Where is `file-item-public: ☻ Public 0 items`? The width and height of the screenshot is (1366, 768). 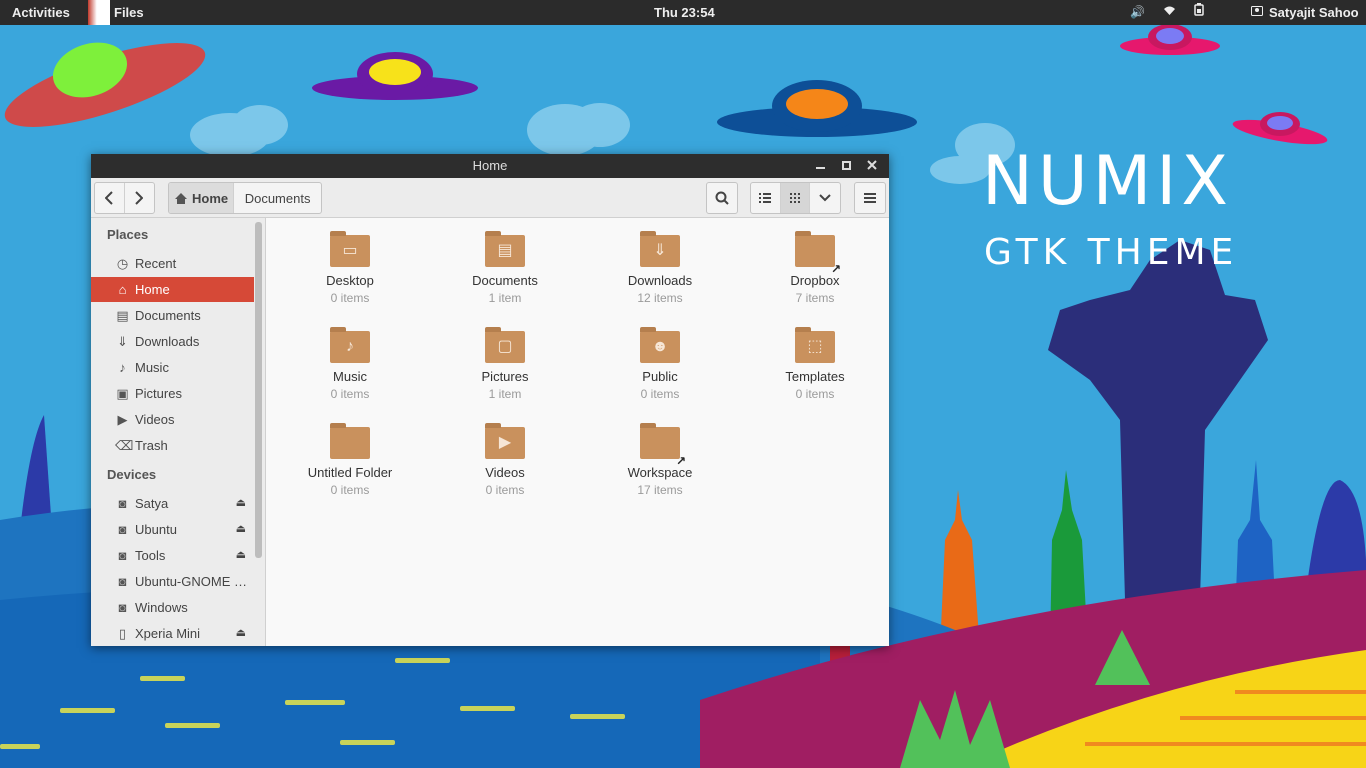
file-item-public: ☻ Public 0 items is located at coordinates (660, 364).